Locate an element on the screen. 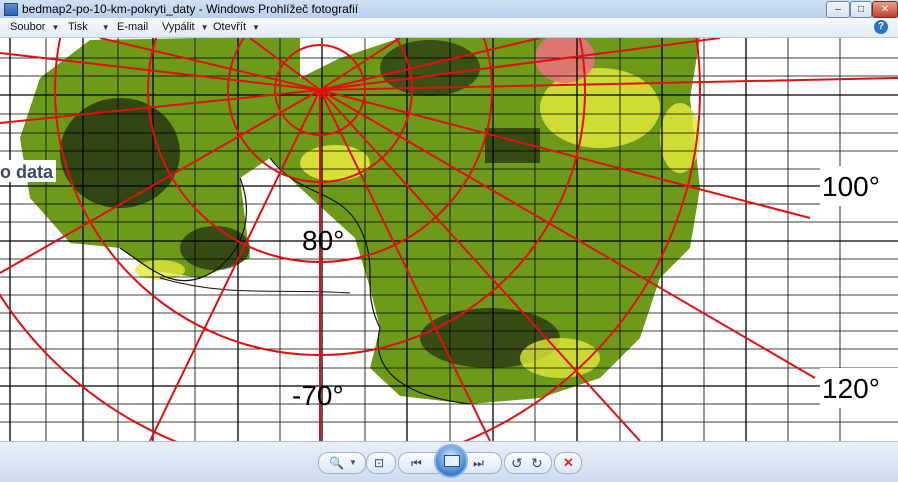 The image size is (898, 482). yellow-coverage-patch is located at coordinates (335, 163).